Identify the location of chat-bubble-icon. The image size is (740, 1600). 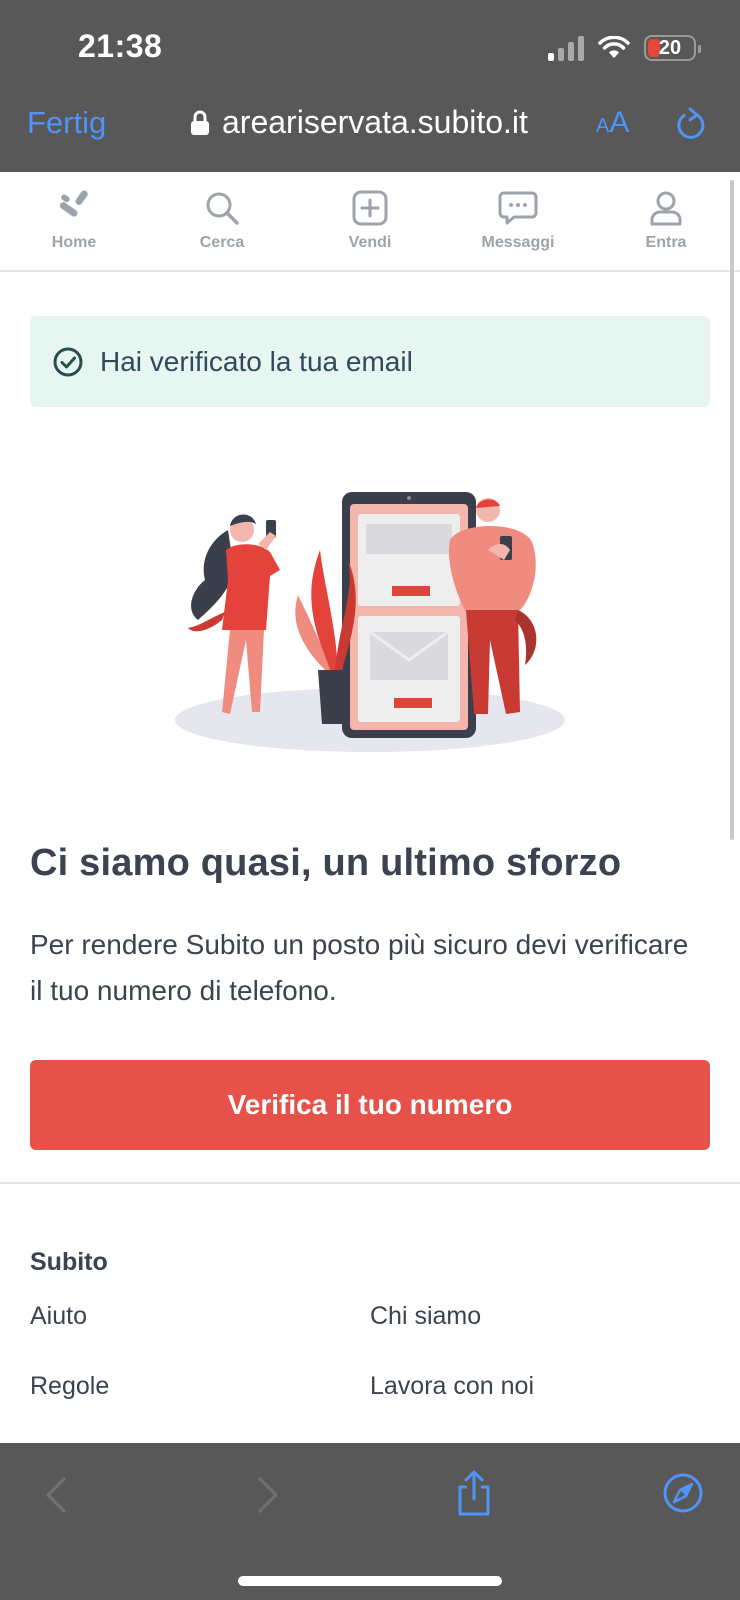
(518, 208).